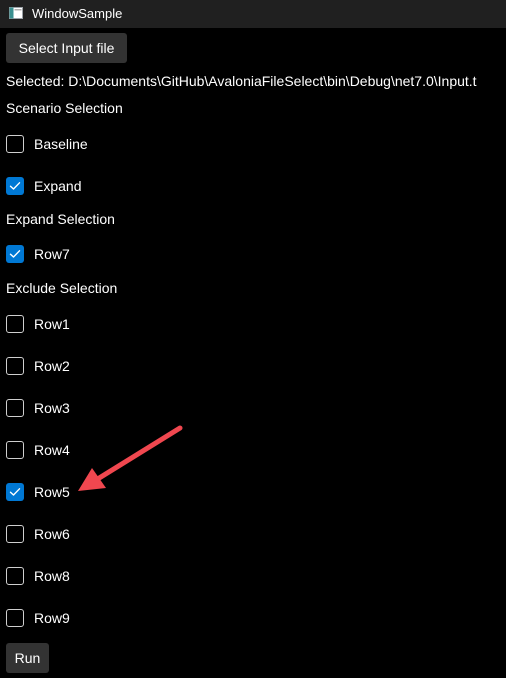  I want to click on checkbox-baseline: Baseline, so click(47, 144).